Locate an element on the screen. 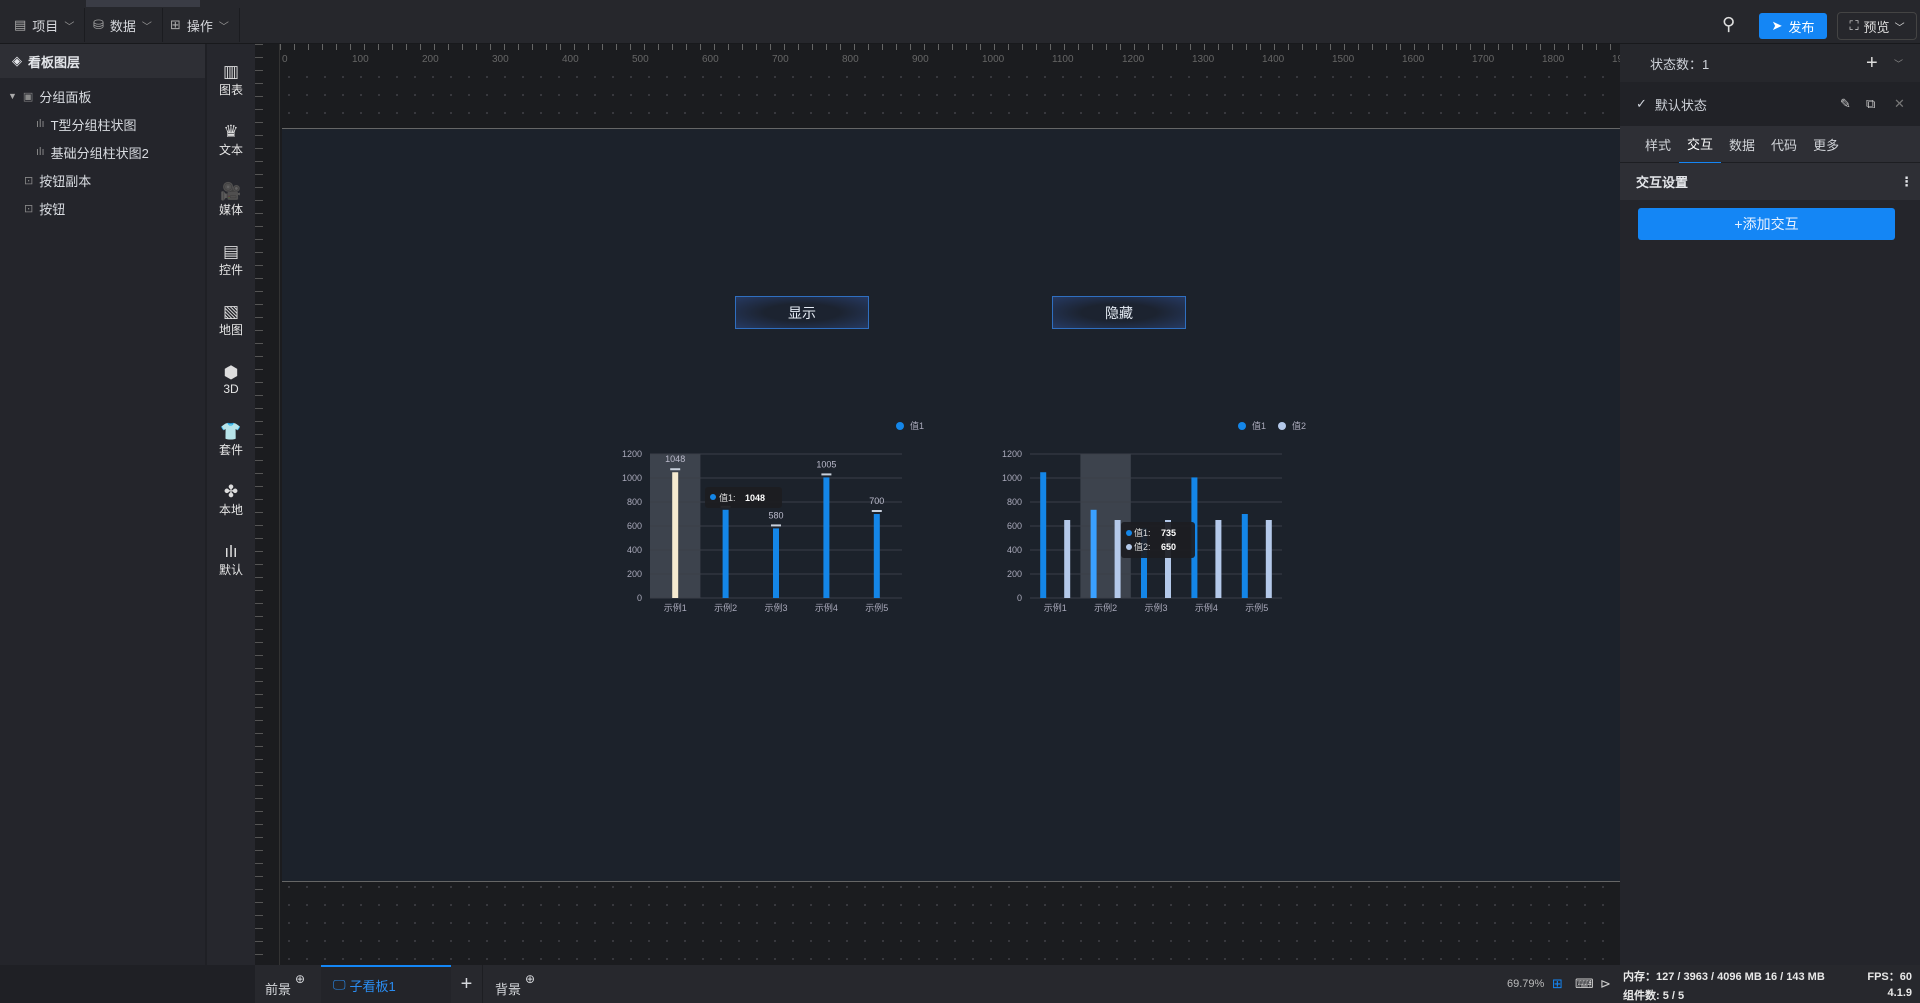 The width and height of the screenshot is (1920, 1003). layer-item-group: ▼ ▣ 分组面板 is located at coordinates (102, 96).